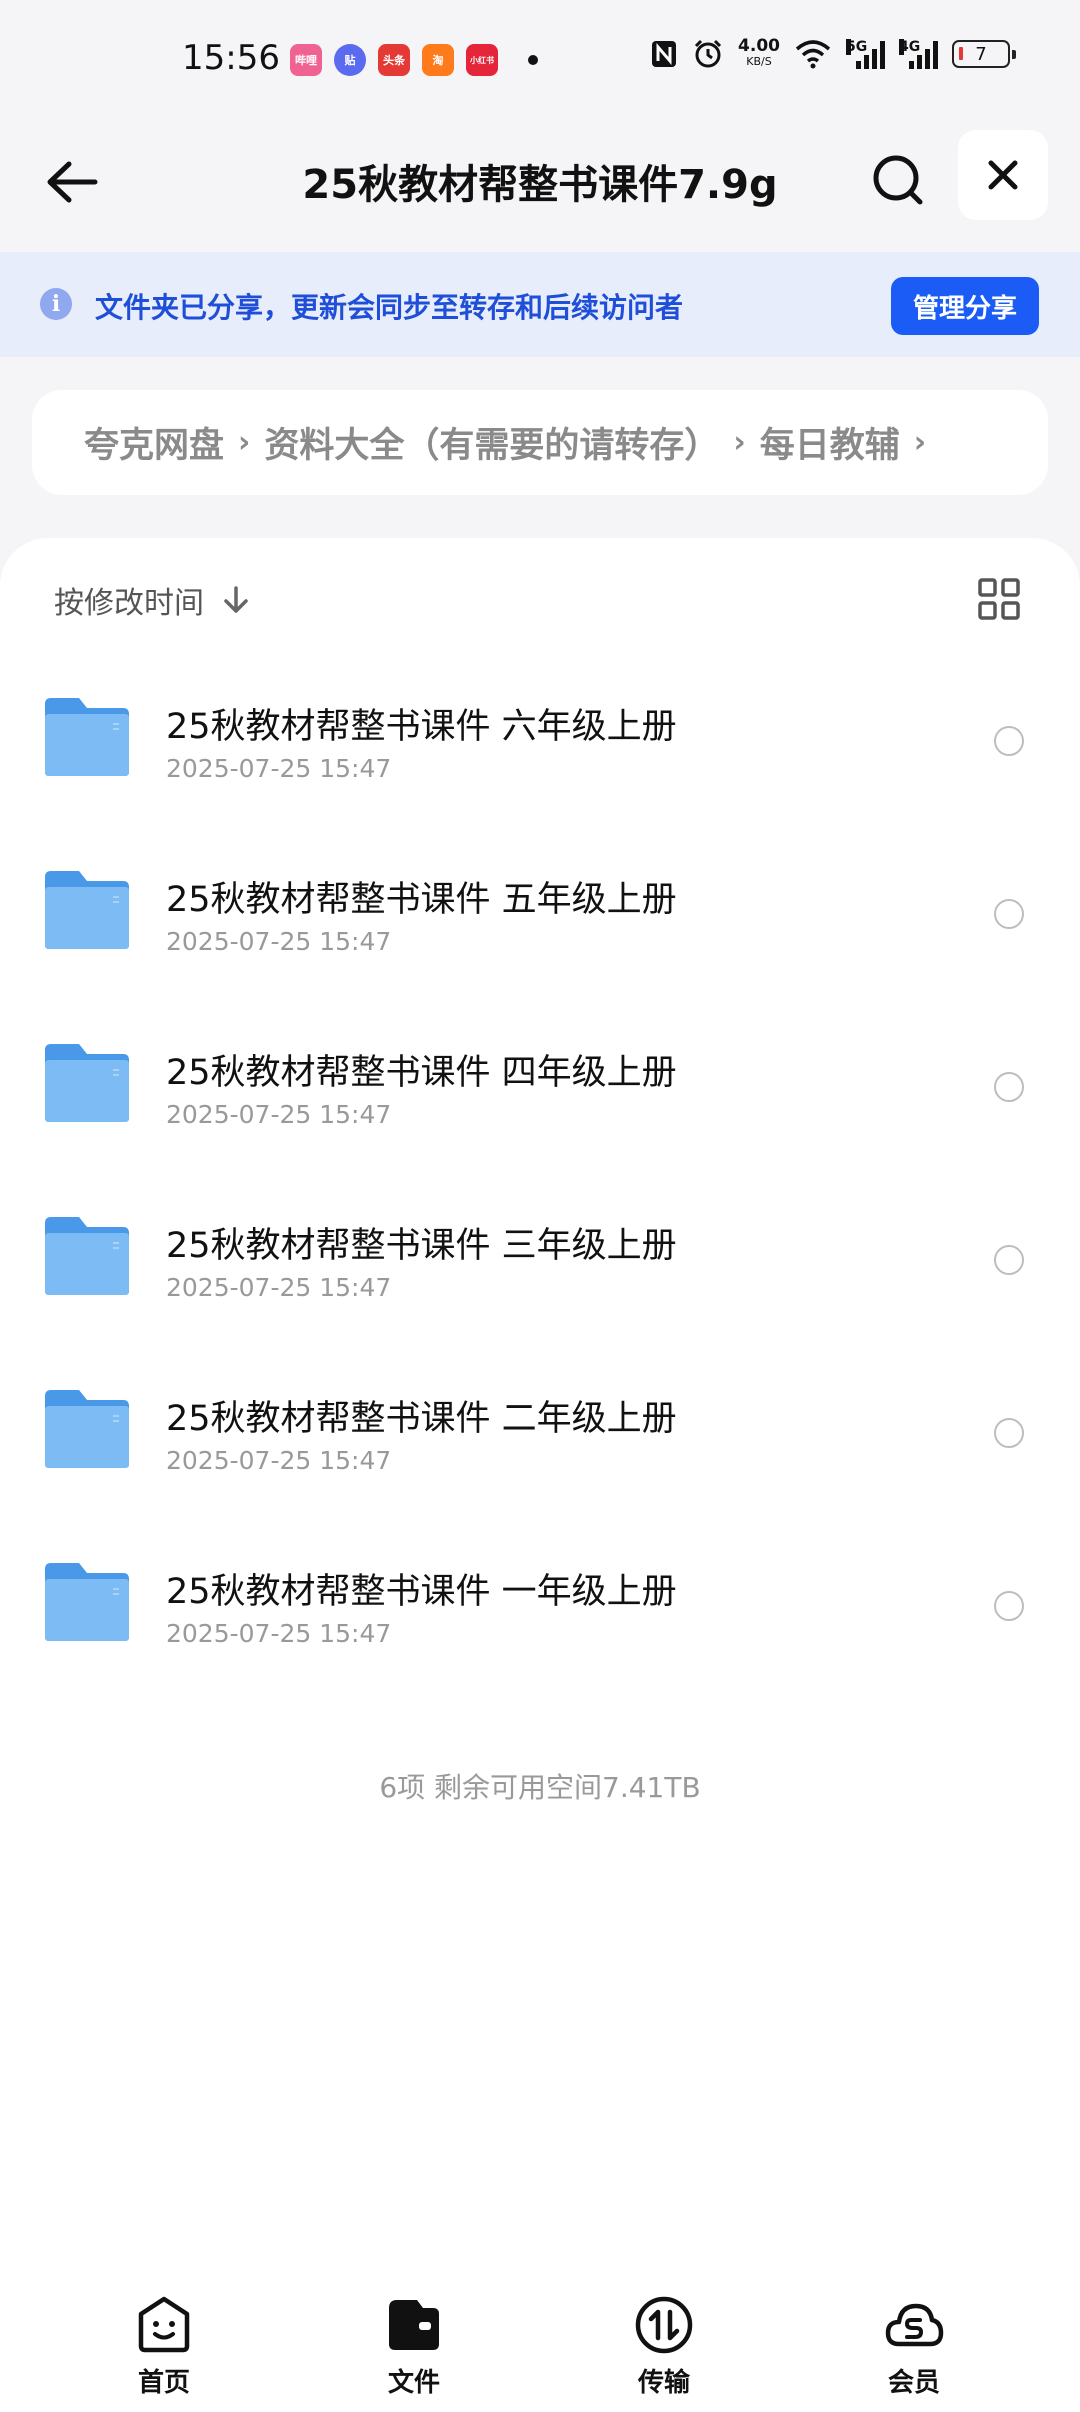  I want to click on search-button, so click(898, 180).